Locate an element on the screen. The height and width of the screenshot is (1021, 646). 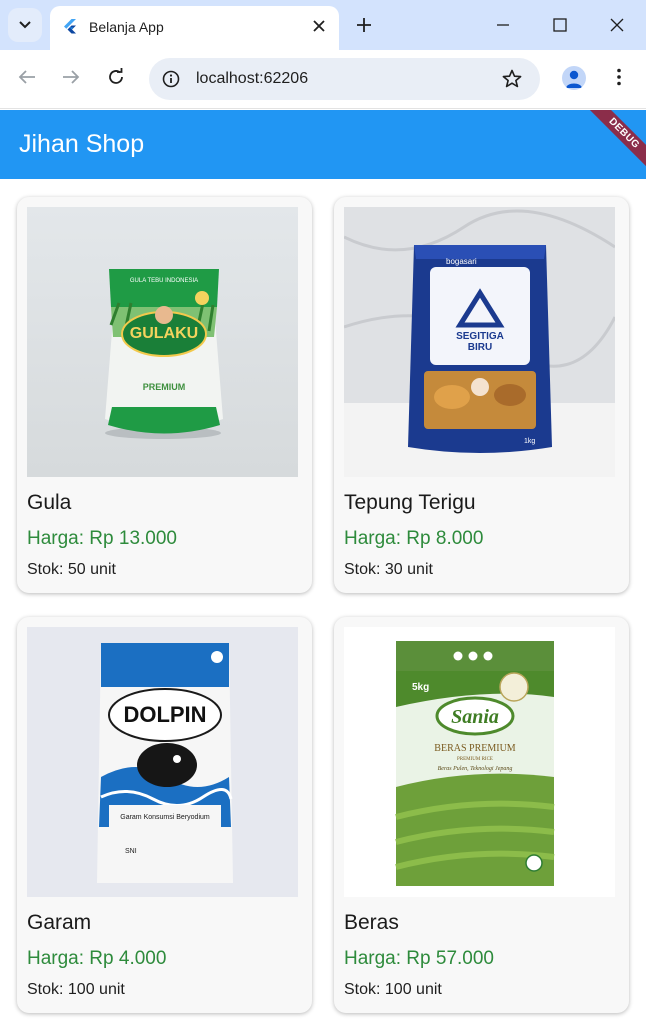
arrow-left-icon is located at coordinates (26, 77).